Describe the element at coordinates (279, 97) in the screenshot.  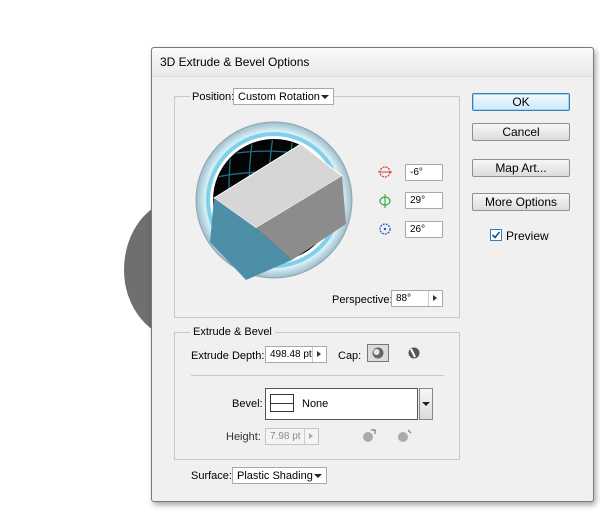
I see `position-dropdown-value: Custom Rotation` at that location.